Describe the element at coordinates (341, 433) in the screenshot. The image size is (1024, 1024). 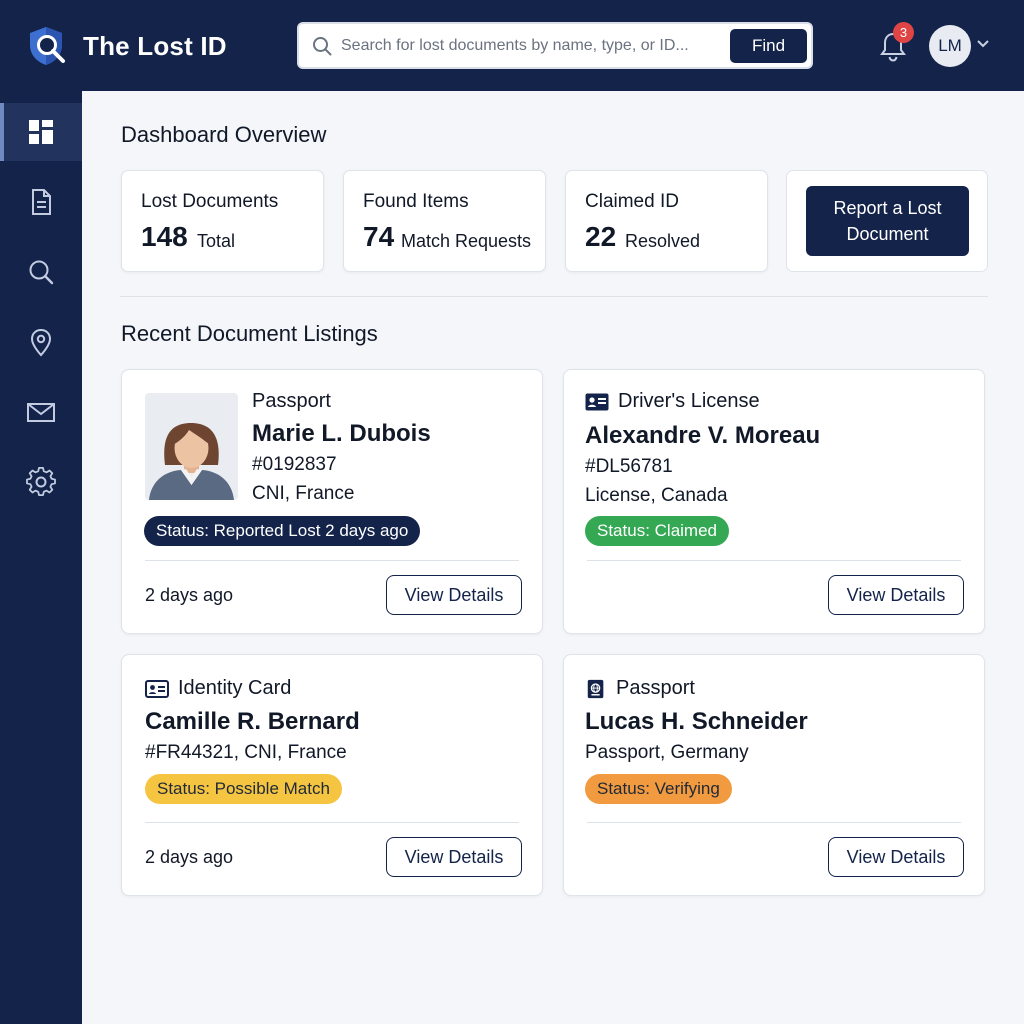
I see `document-holder-name: Marie L. Dubois` at that location.